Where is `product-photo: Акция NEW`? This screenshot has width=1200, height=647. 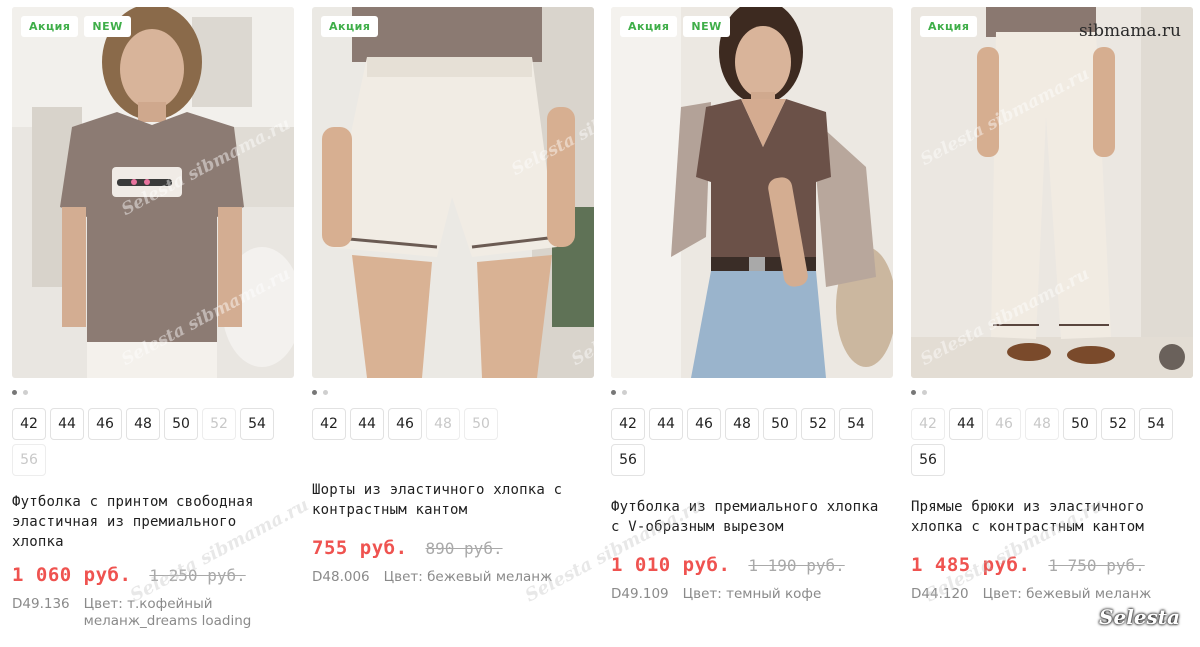 product-photo: Акция NEW is located at coordinates (752, 192).